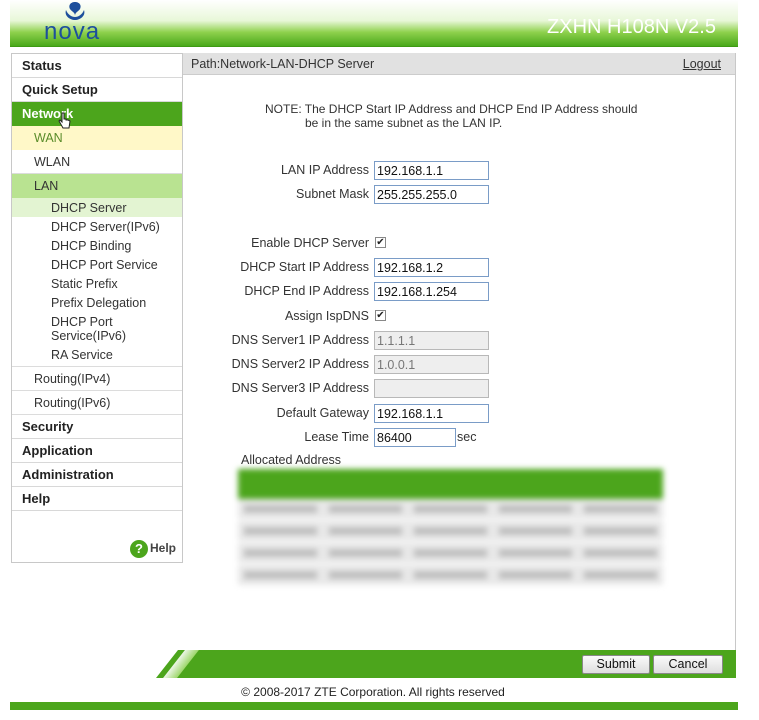  What do you see at coordinates (336, 437) in the screenshot?
I see `lease-time-label: Lease Time` at bounding box center [336, 437].